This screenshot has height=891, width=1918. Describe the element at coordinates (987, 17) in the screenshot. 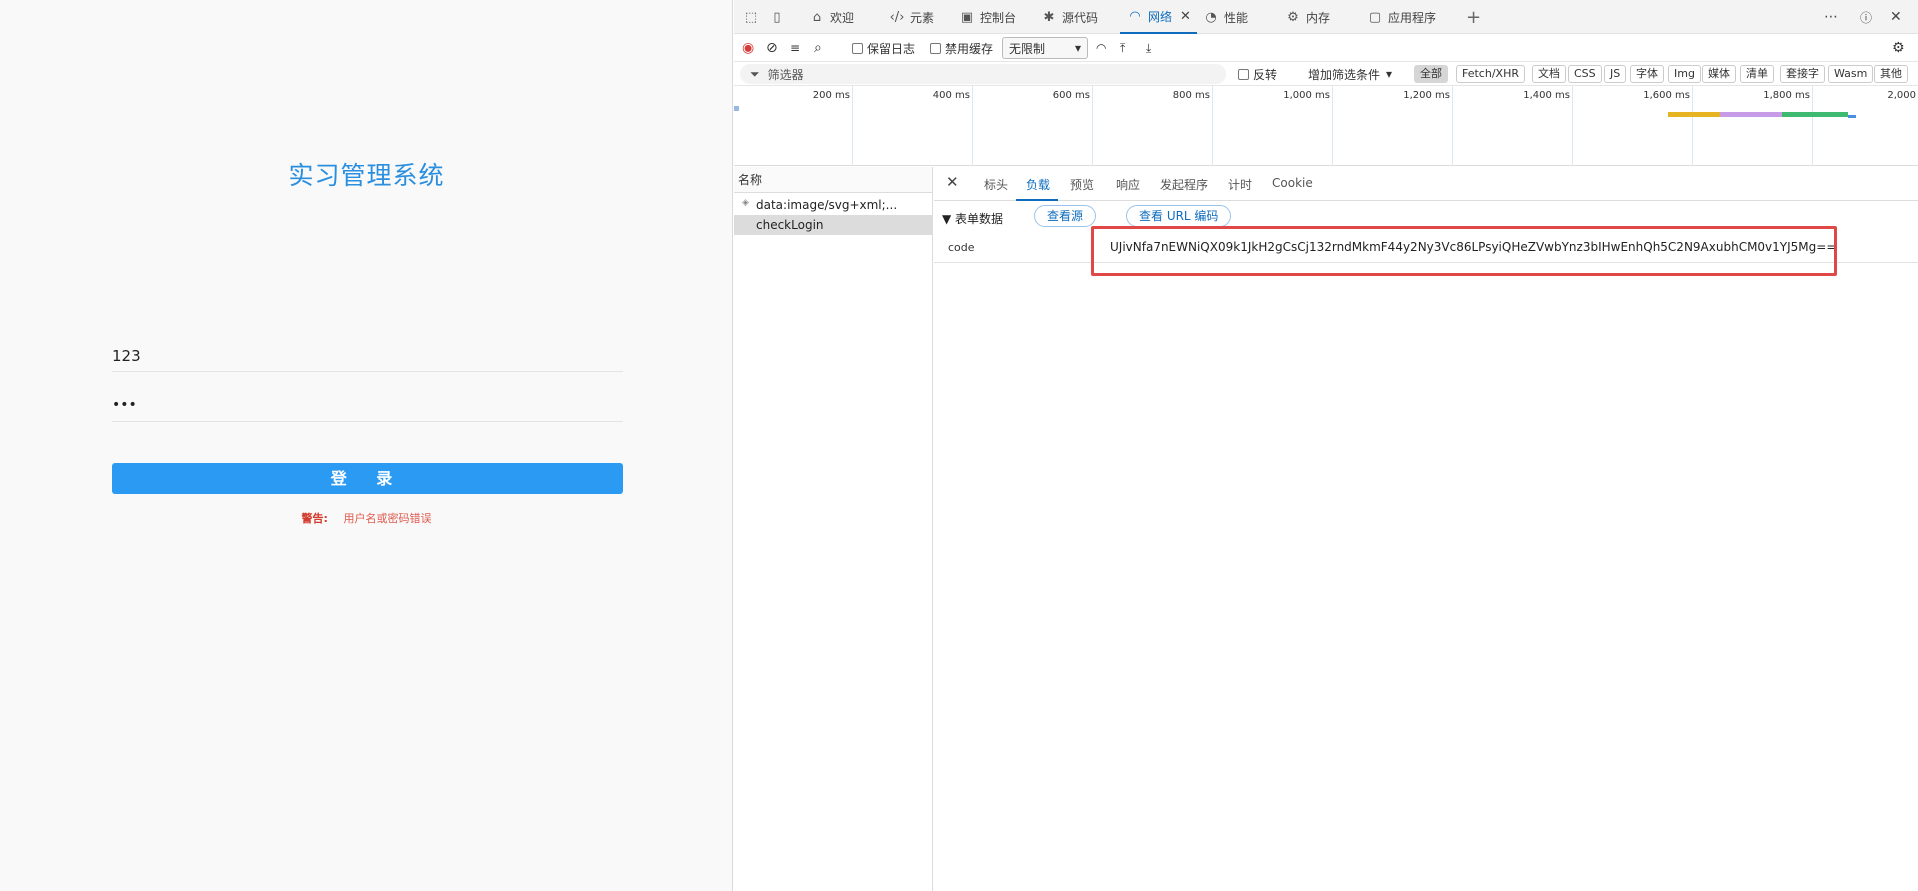

I see `tab-console: ▣ 控制台` at that location.